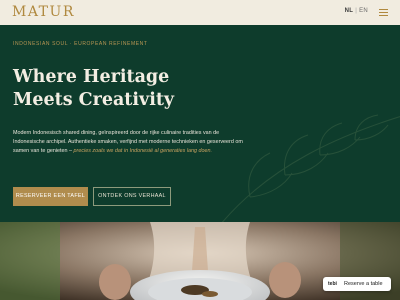 This screenshot has height=300, width=400. I want to click on lang-nl-link: NL, so click(349, 11).